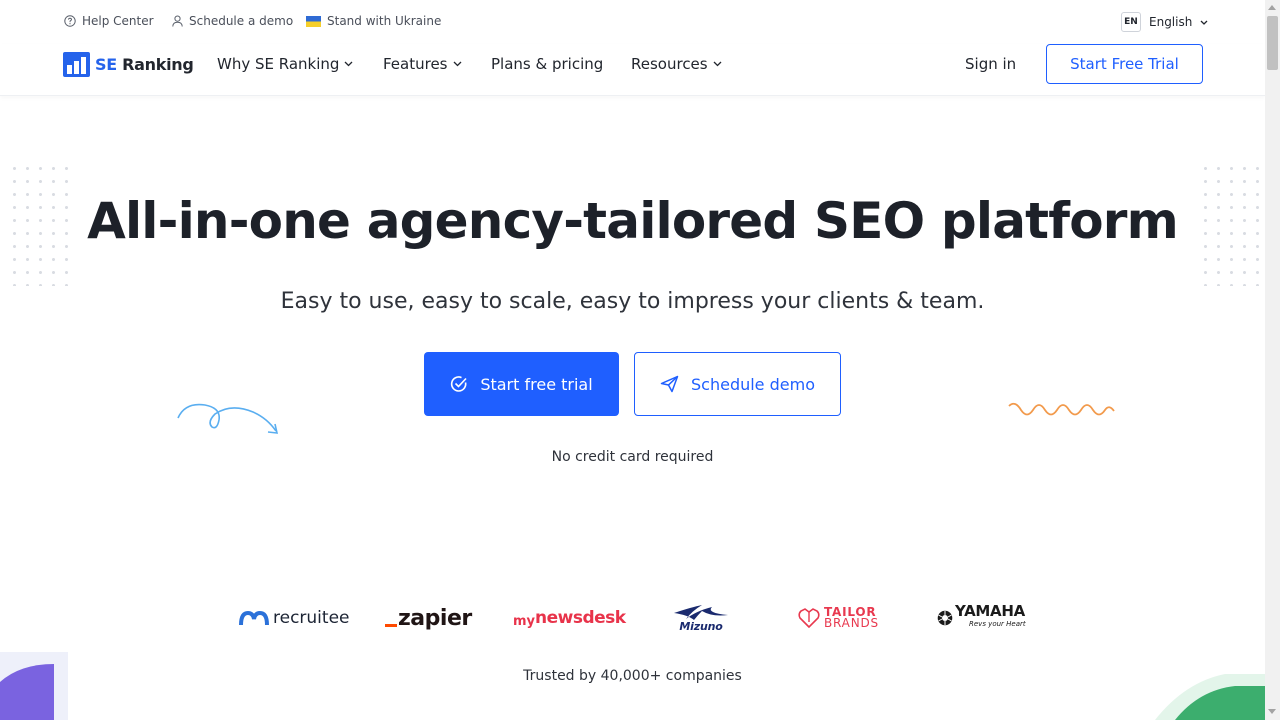  I want to click on language-code: EN, so click(1131, 22).